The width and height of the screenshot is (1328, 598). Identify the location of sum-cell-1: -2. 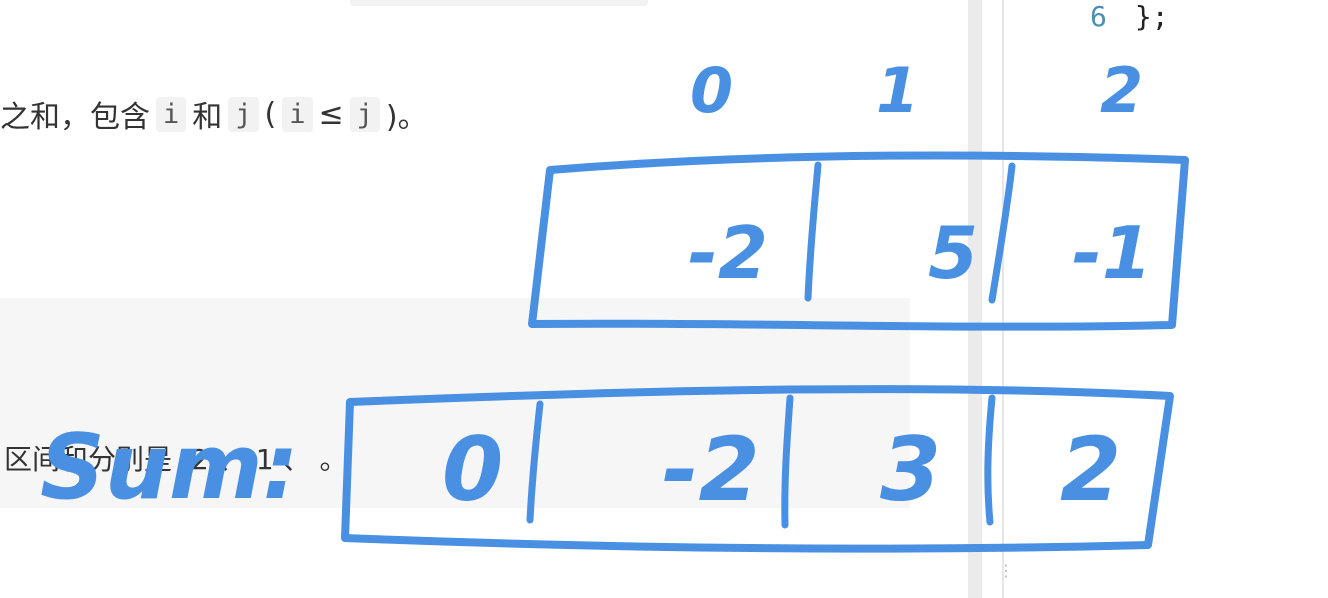
(711, 469).